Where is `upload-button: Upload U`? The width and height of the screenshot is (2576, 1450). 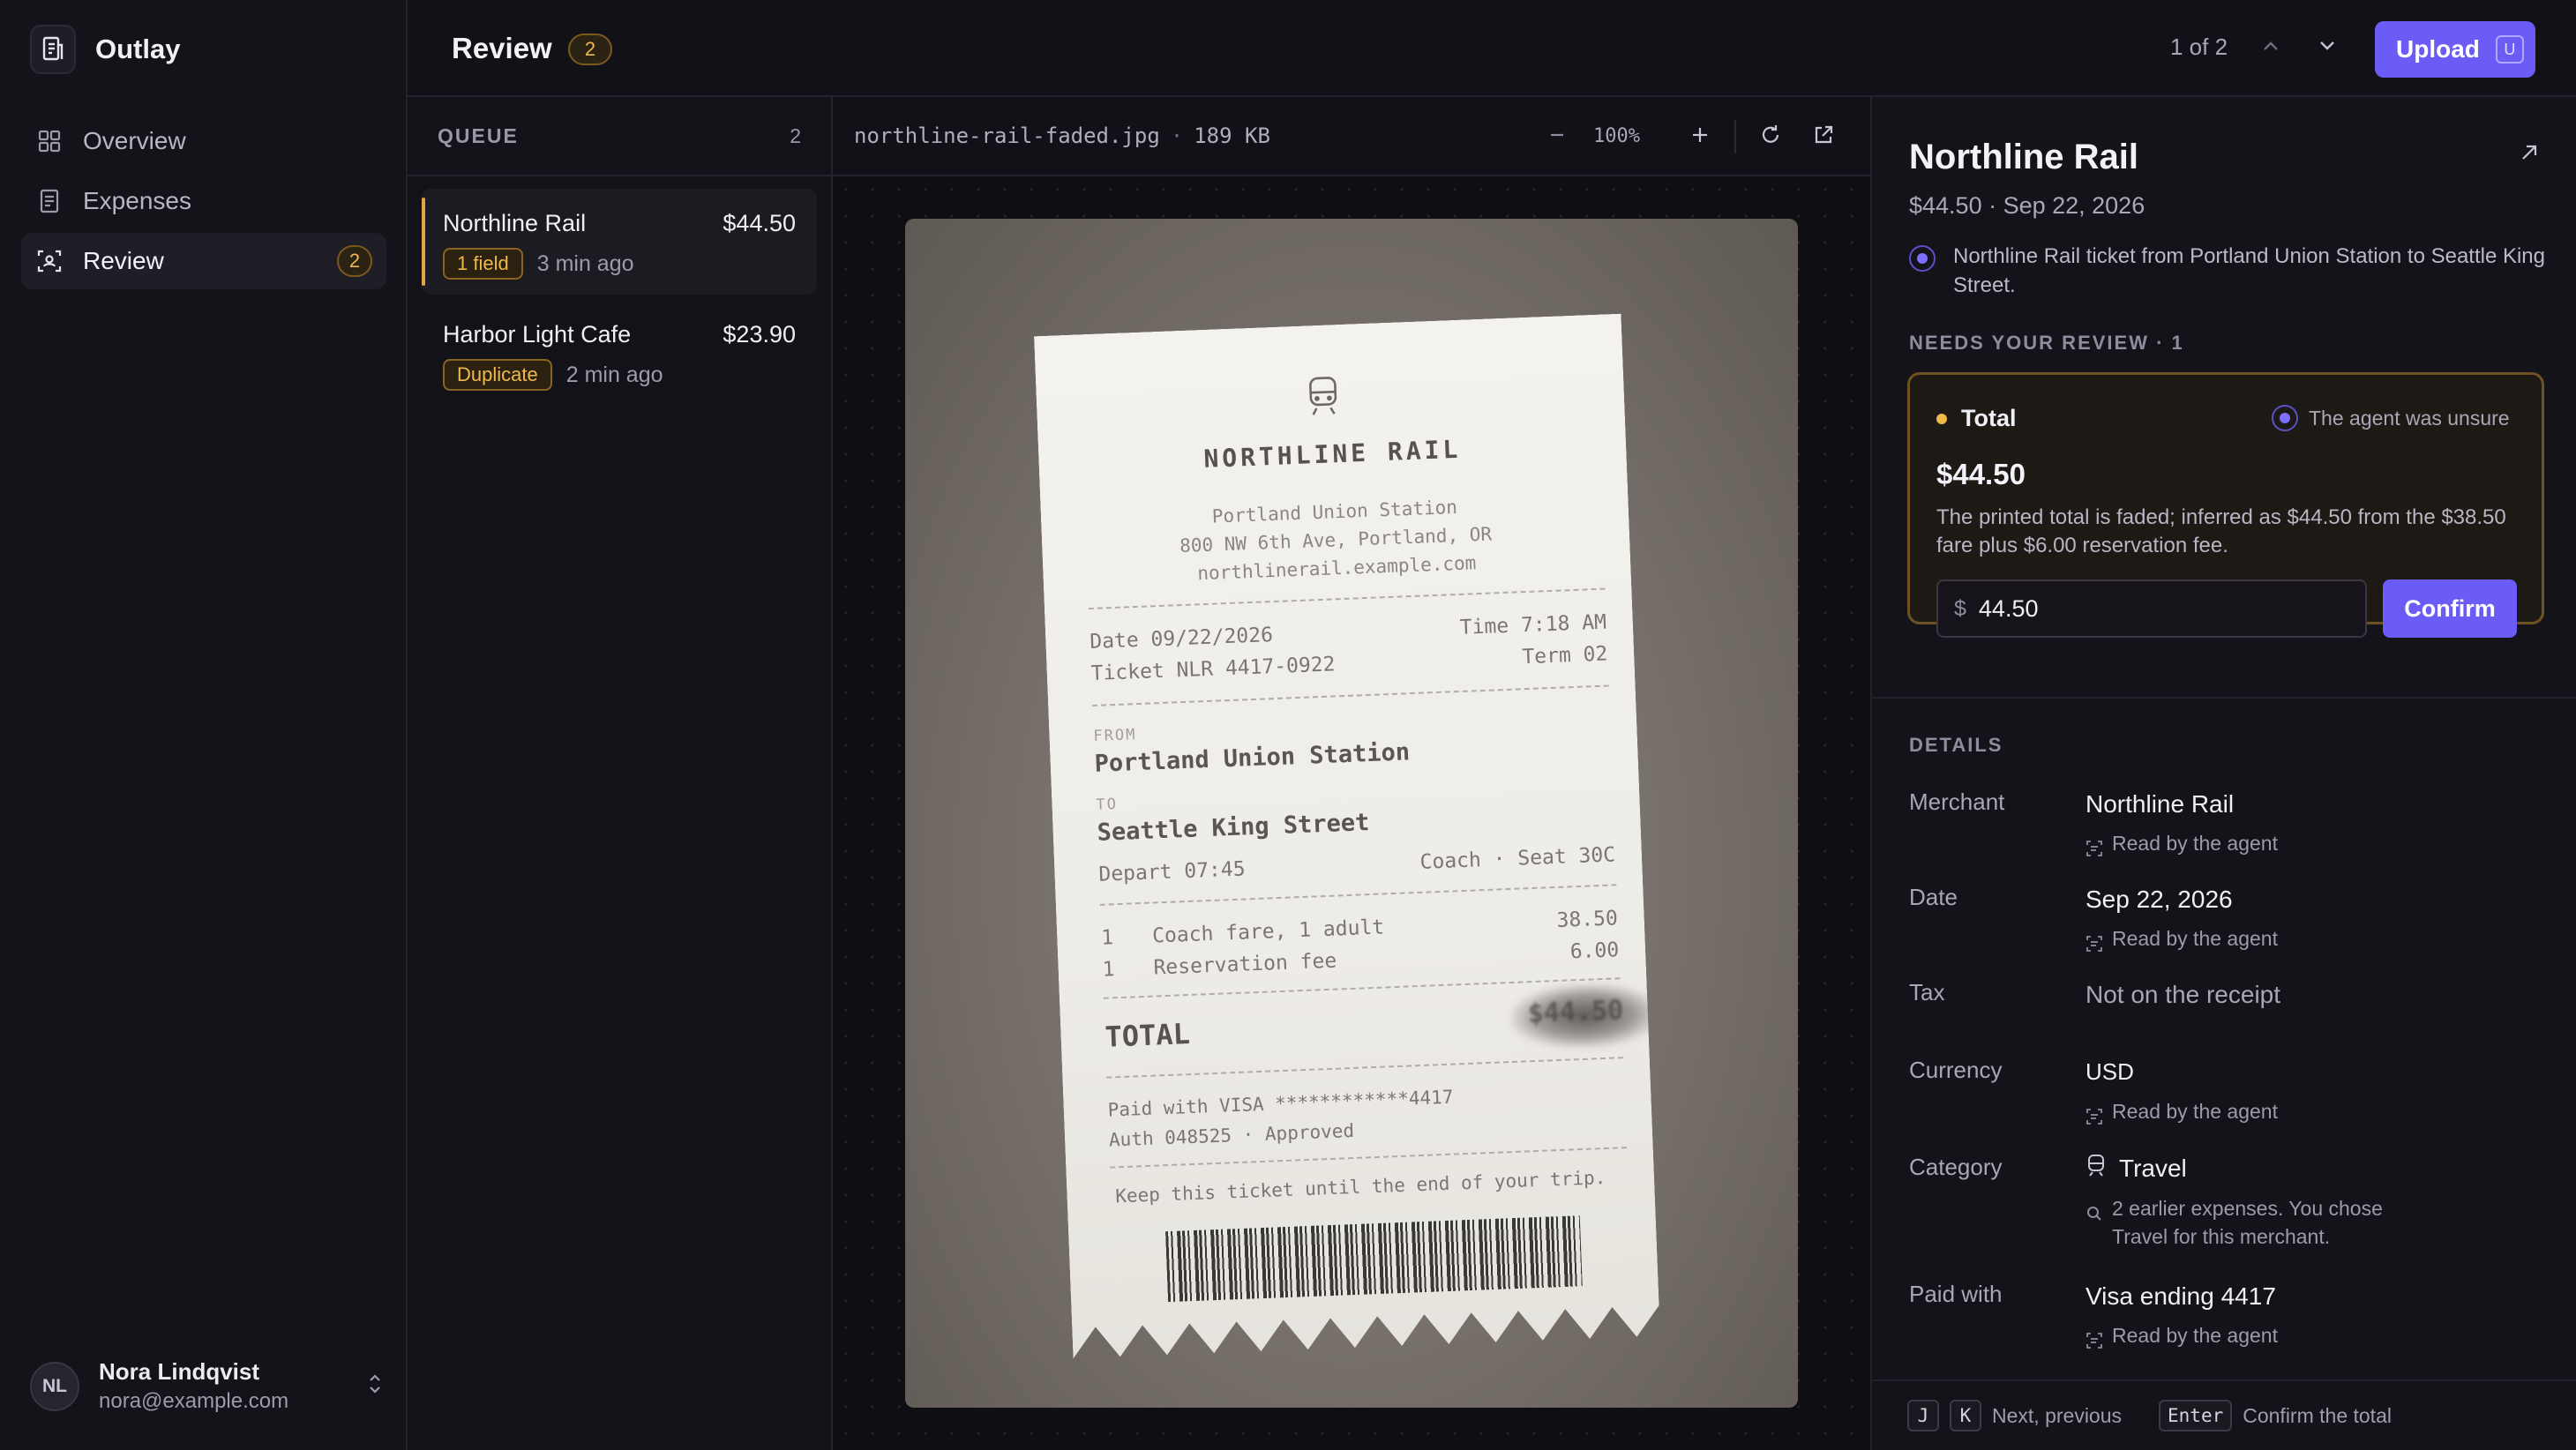
upload-button: Upload U is located at coordinates (2455, 49).